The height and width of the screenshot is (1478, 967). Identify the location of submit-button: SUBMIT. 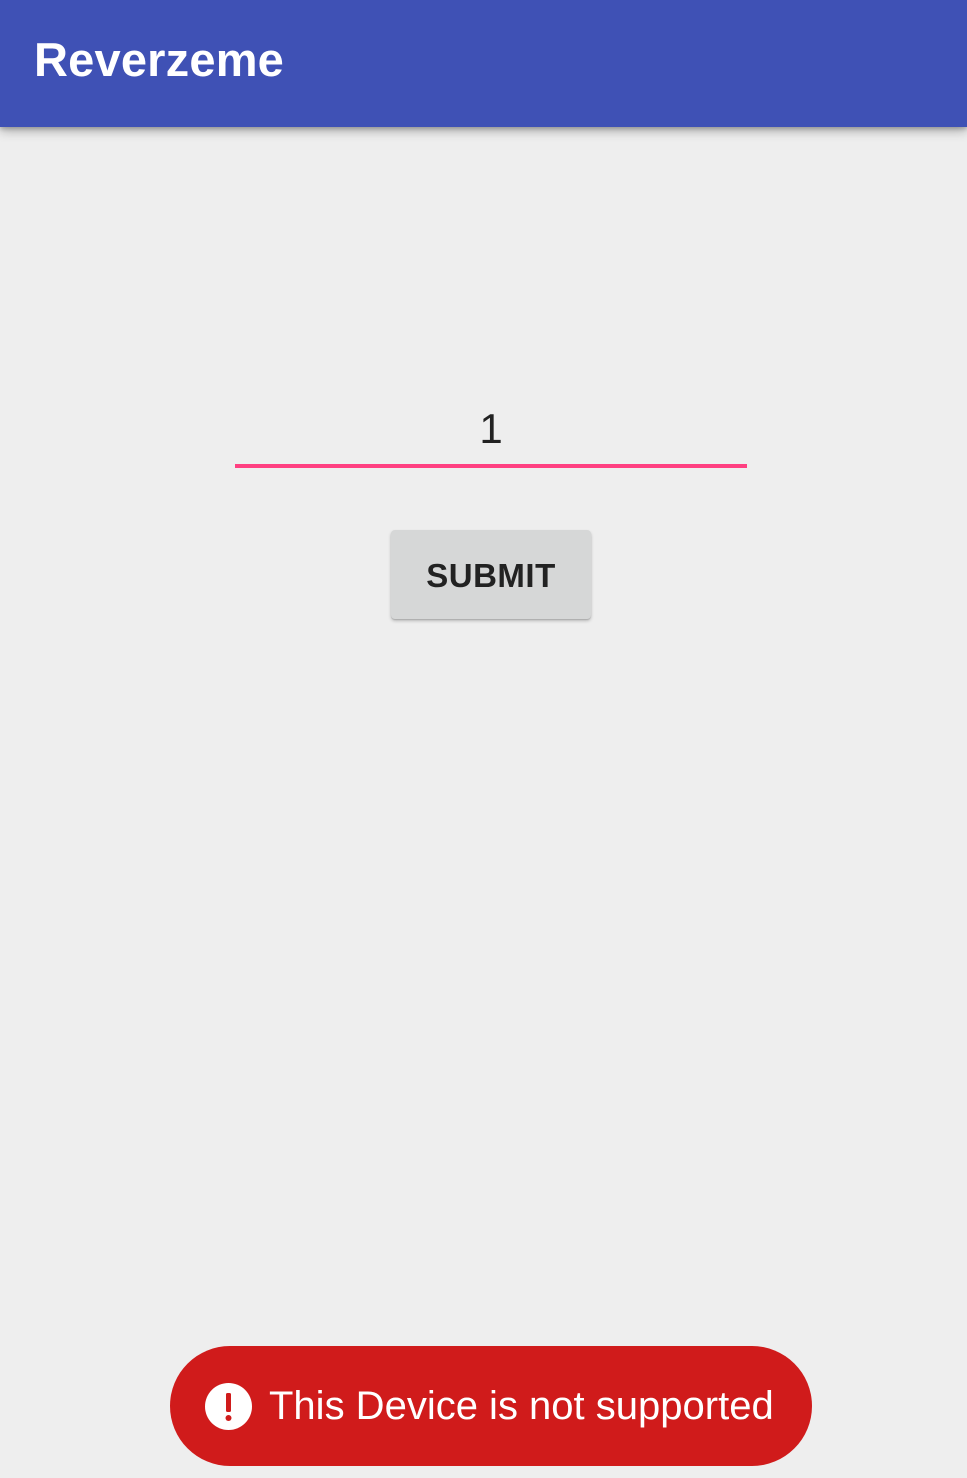
(491, 574).